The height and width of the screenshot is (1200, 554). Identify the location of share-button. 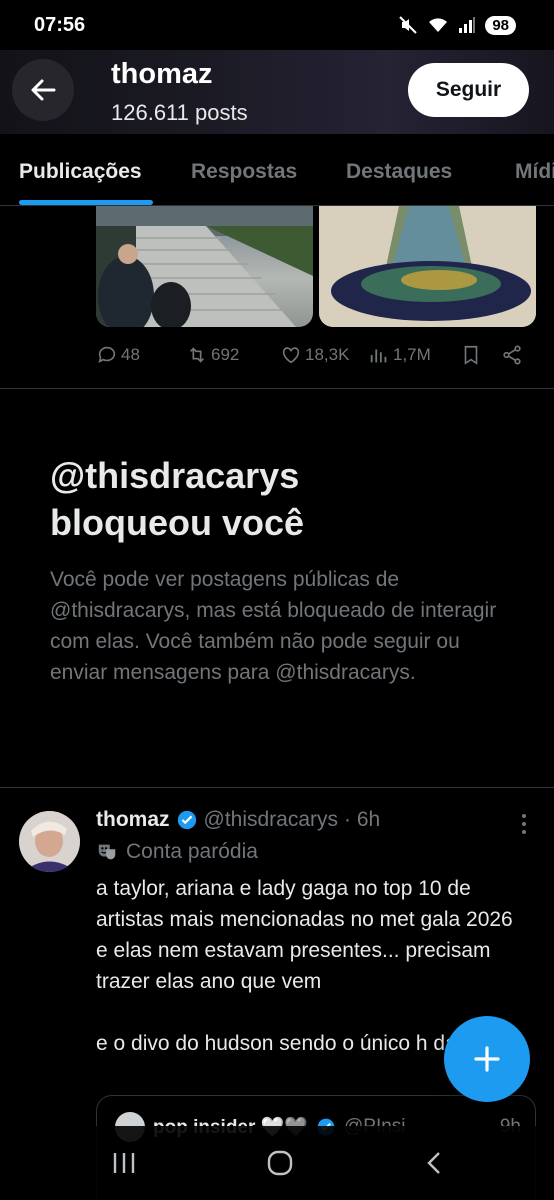
(512, 355).